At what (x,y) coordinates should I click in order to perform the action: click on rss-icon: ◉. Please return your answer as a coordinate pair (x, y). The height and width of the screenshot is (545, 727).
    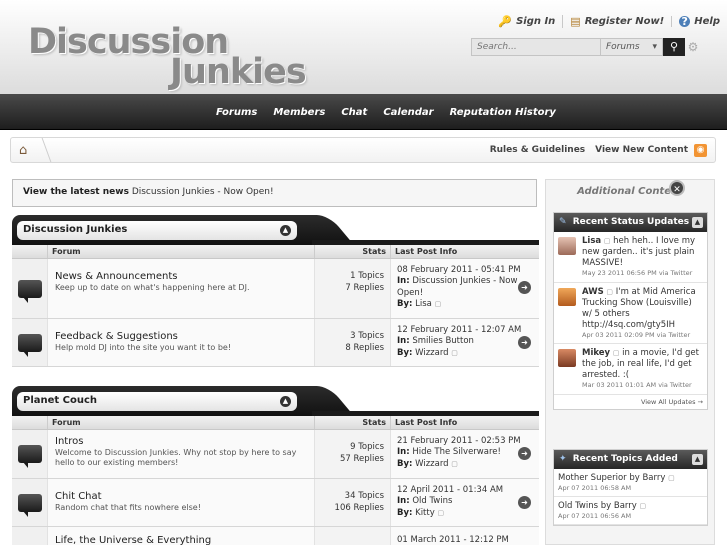
    Looking at the image, I should click on (700, 150).